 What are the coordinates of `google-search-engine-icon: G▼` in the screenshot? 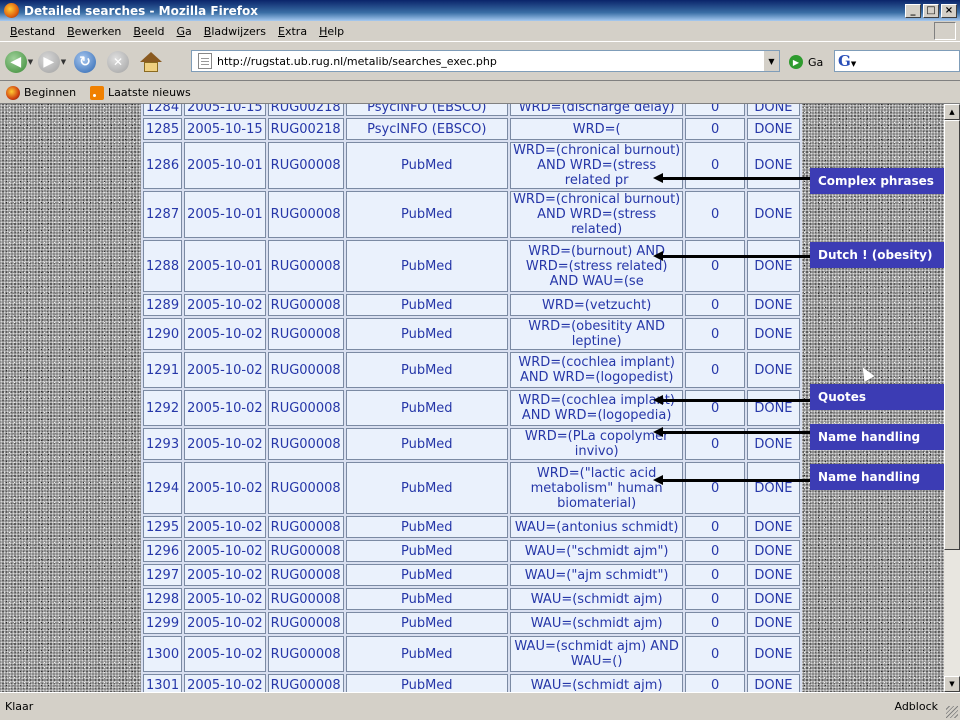 It's located at (847, 61).